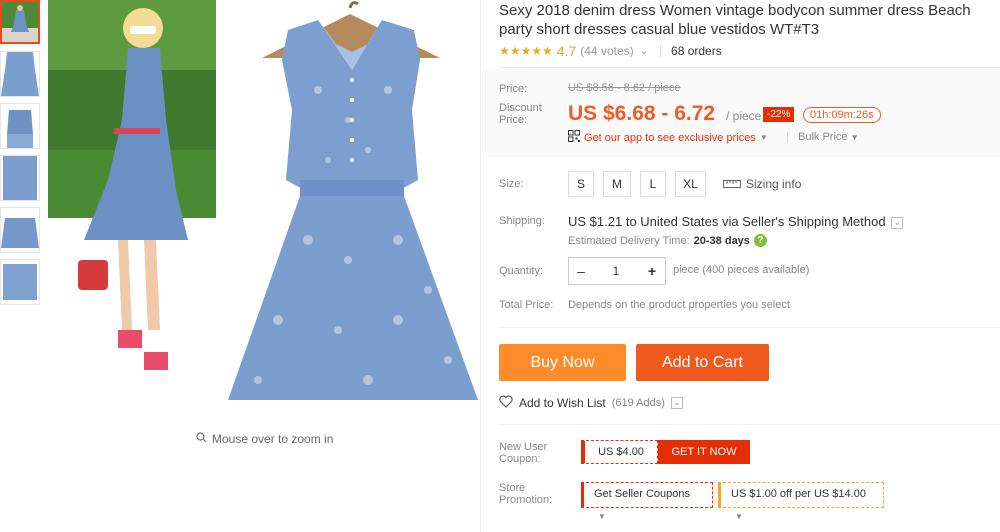 The width and height of the screenshot is (1000, 532). I want to click on rating-value: 4.7, so click(566, 51).